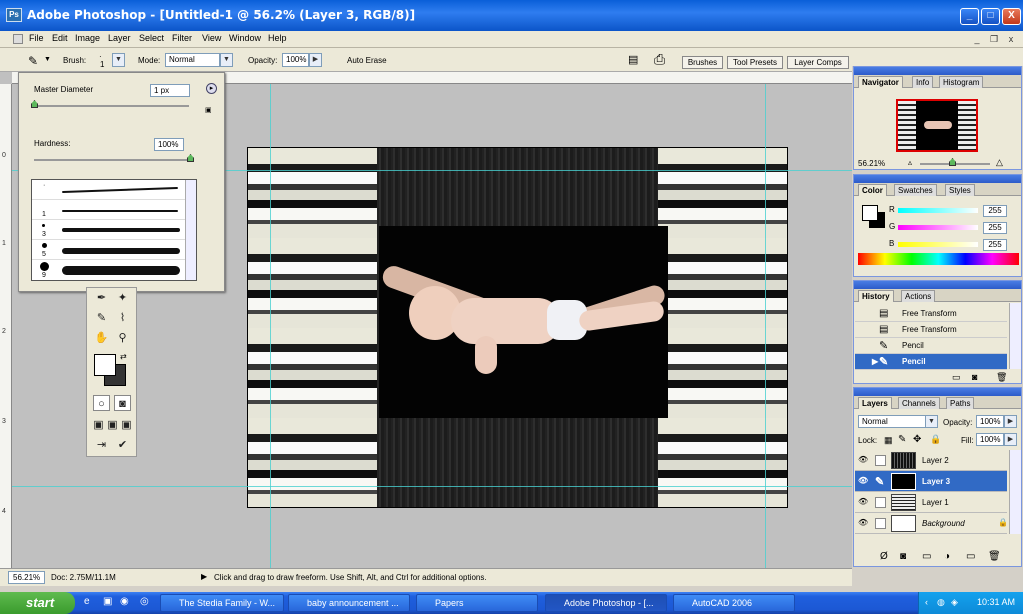 The width and height of the screenshot is (1023, 614). What do you see at coordinates (47, 59) in the screenshot?
I see `tool-preset-dropdown-icon: ▼` at bounding box center [47, 59].